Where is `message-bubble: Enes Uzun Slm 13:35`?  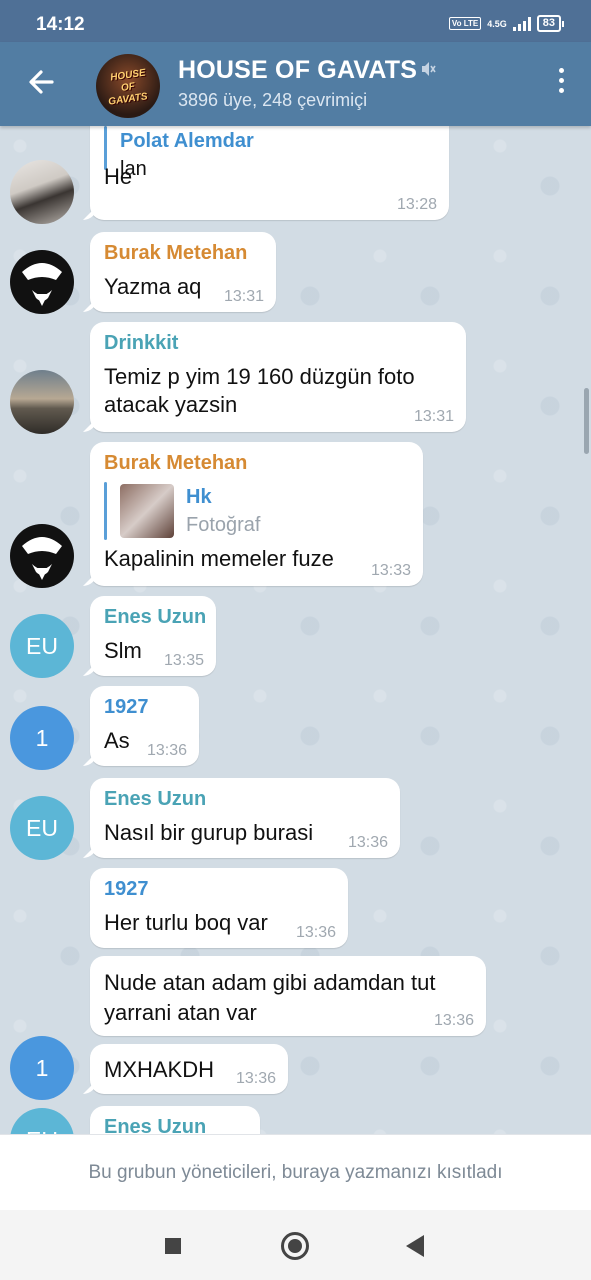
message-bubble: Enes Uzun Slm 13:35 is located at coordinates (149, 636).